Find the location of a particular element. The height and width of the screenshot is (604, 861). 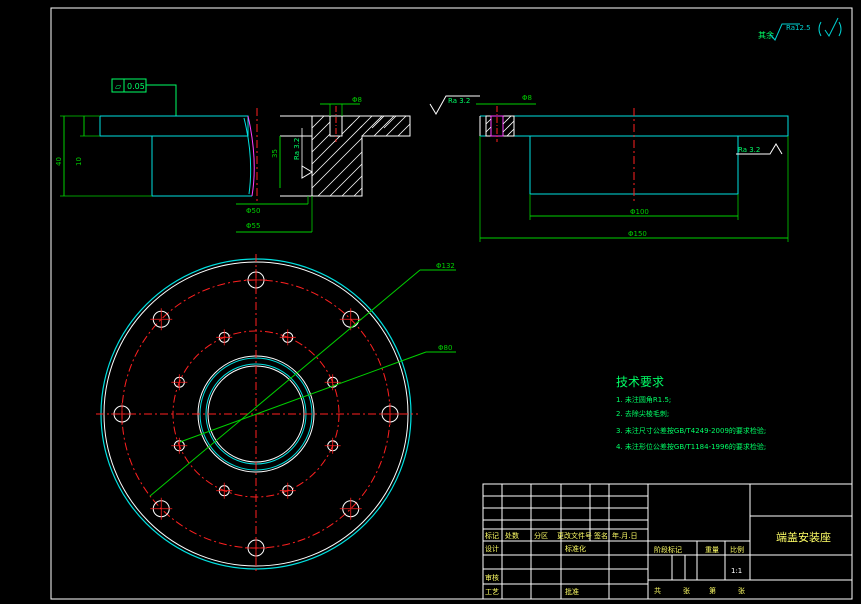

finish-symbol-paren is located at coordinates (830, 27).